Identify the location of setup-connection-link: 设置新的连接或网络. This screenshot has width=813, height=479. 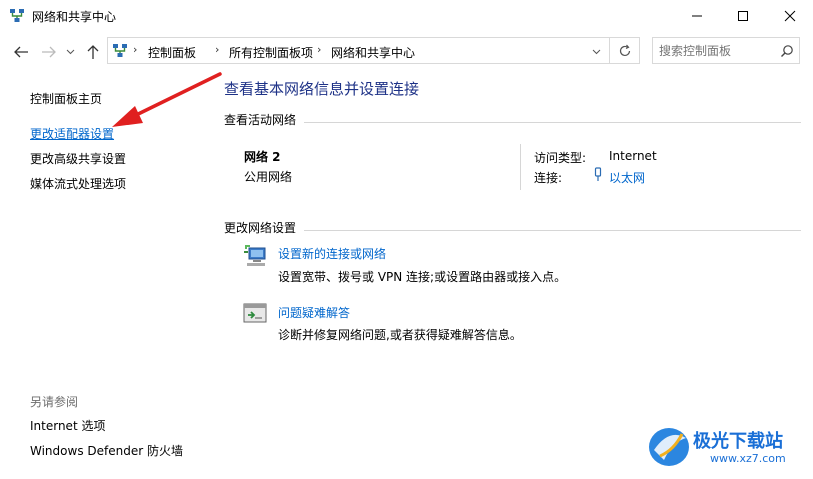
(332, 253).